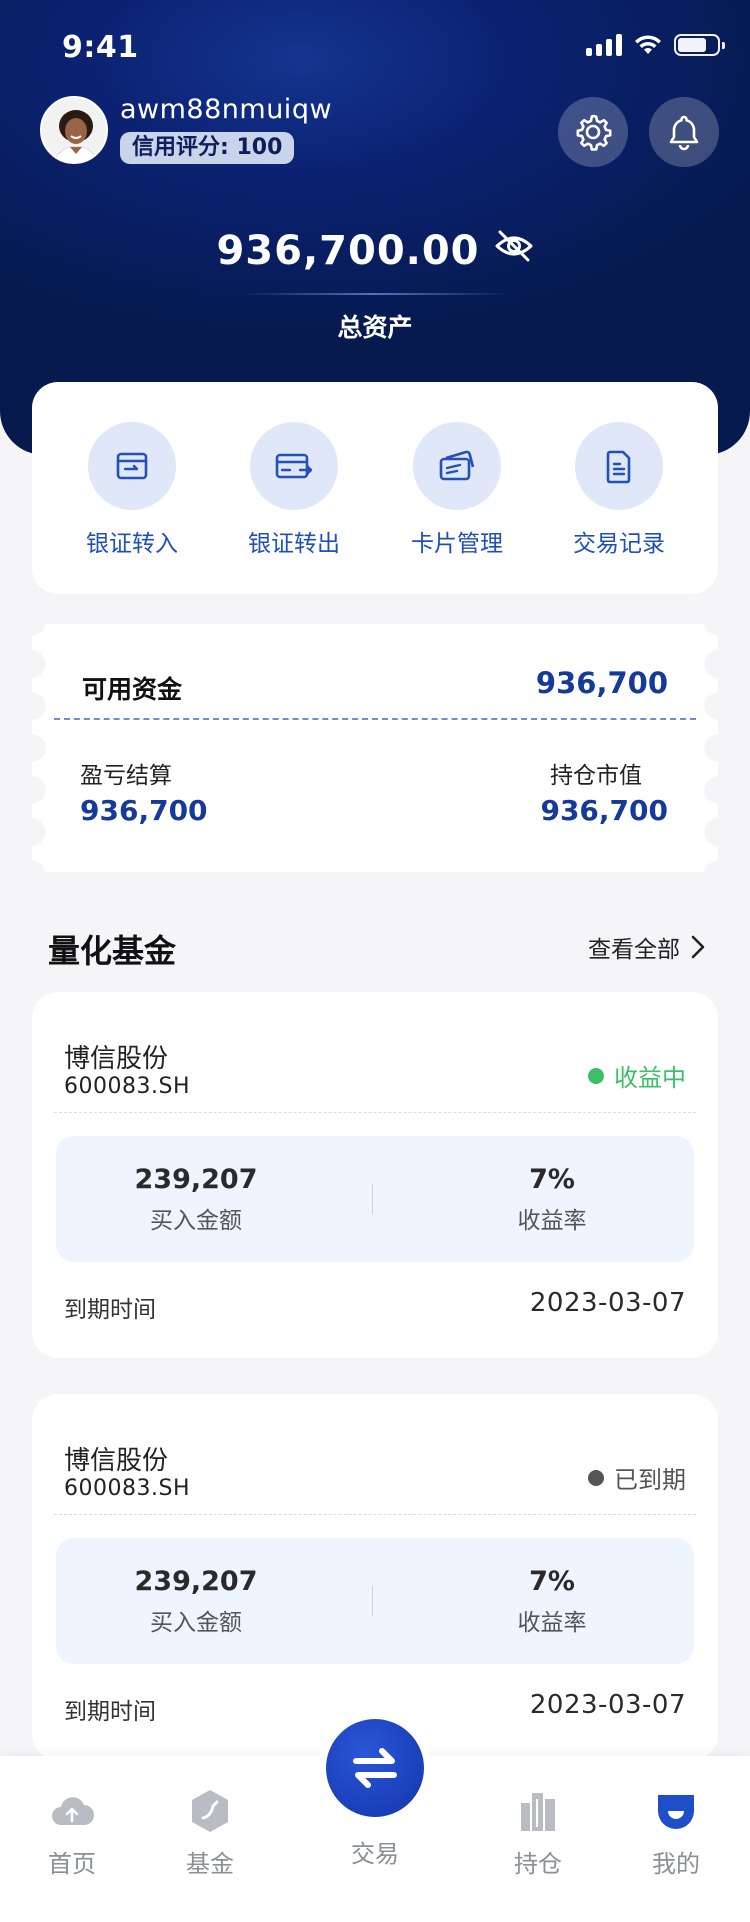 The height and width of the screenshot is (1922, 750). Describe the element at coordinates (698, 947) in the screenshot. I see `chevron-right-icon` at that location.